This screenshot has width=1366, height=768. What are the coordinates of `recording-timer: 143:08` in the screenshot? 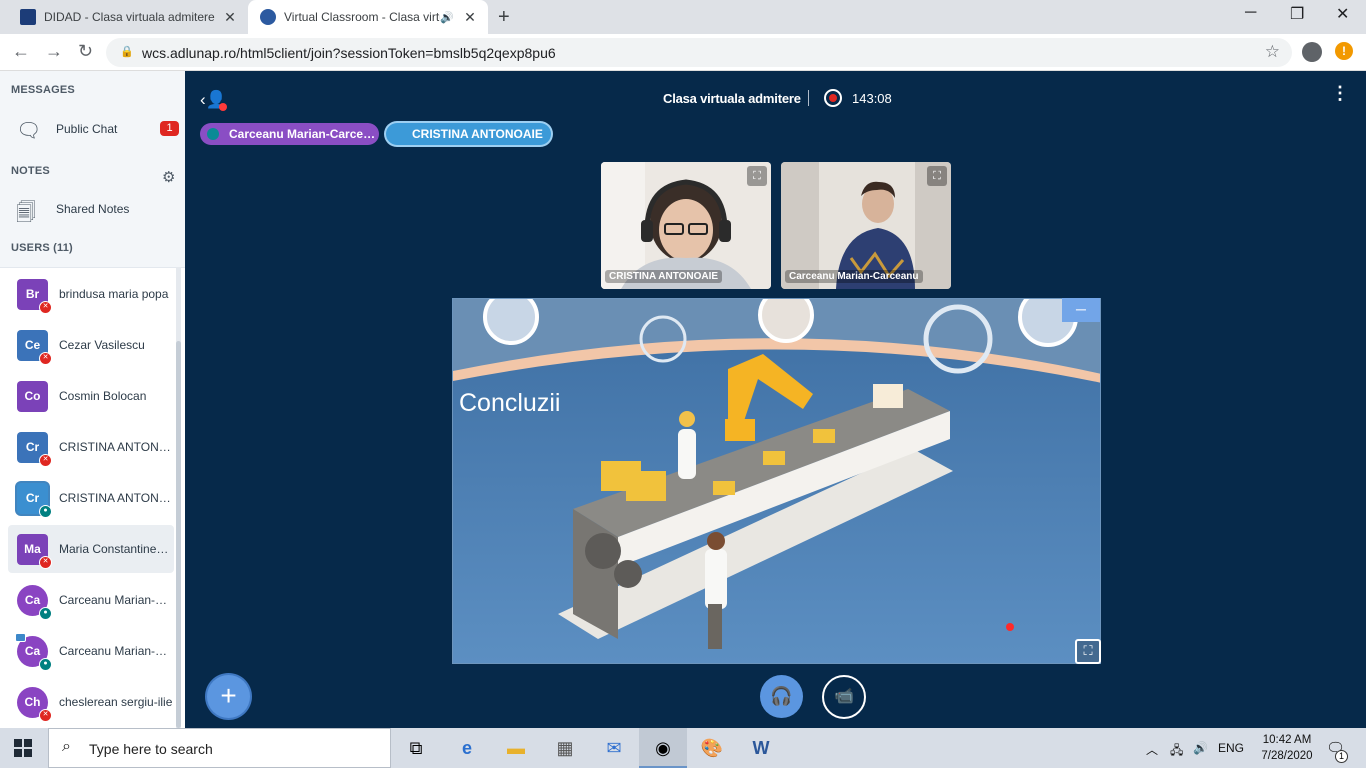 It's located at (872, 98).